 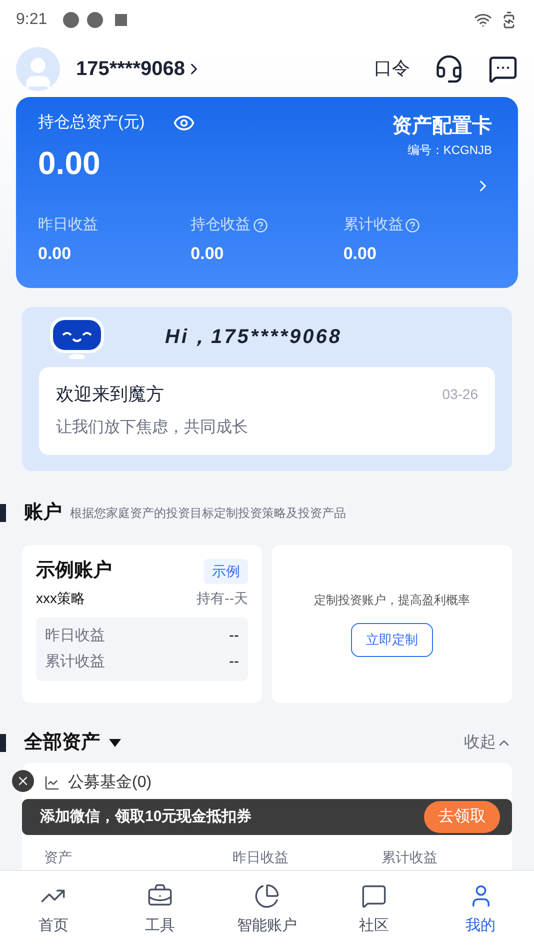 I want to click on section-subtitle: 根据您家庭资产的投资目标定制投资策略及投资产品, so click(x=208, y=513).